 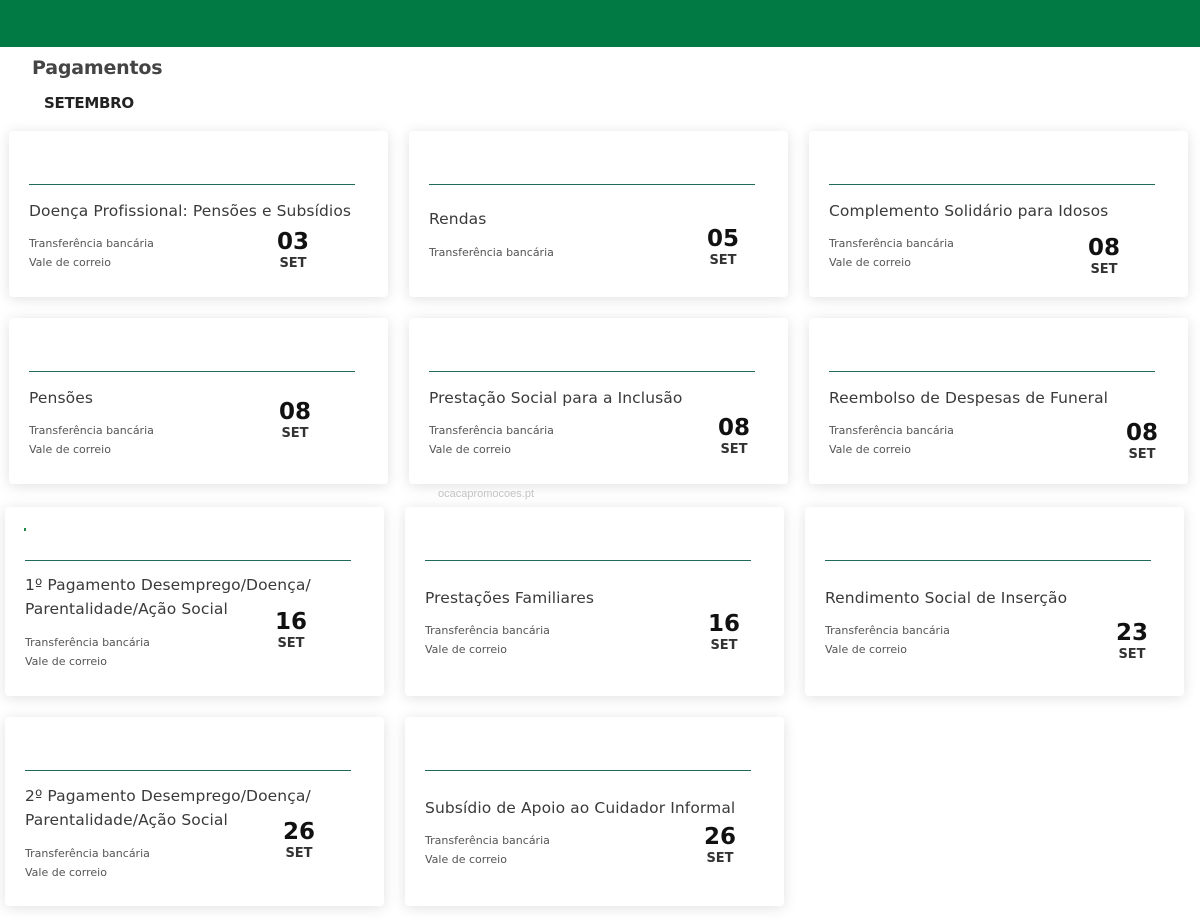 I want to click on payment-day: 03, so click(x=292, y=242).